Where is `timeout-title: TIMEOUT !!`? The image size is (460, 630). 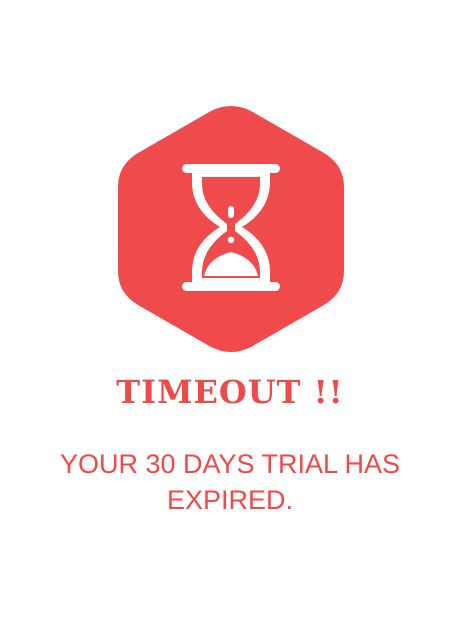 timeout-title: TIMEOUT !! is located at coordinates (230, 392).